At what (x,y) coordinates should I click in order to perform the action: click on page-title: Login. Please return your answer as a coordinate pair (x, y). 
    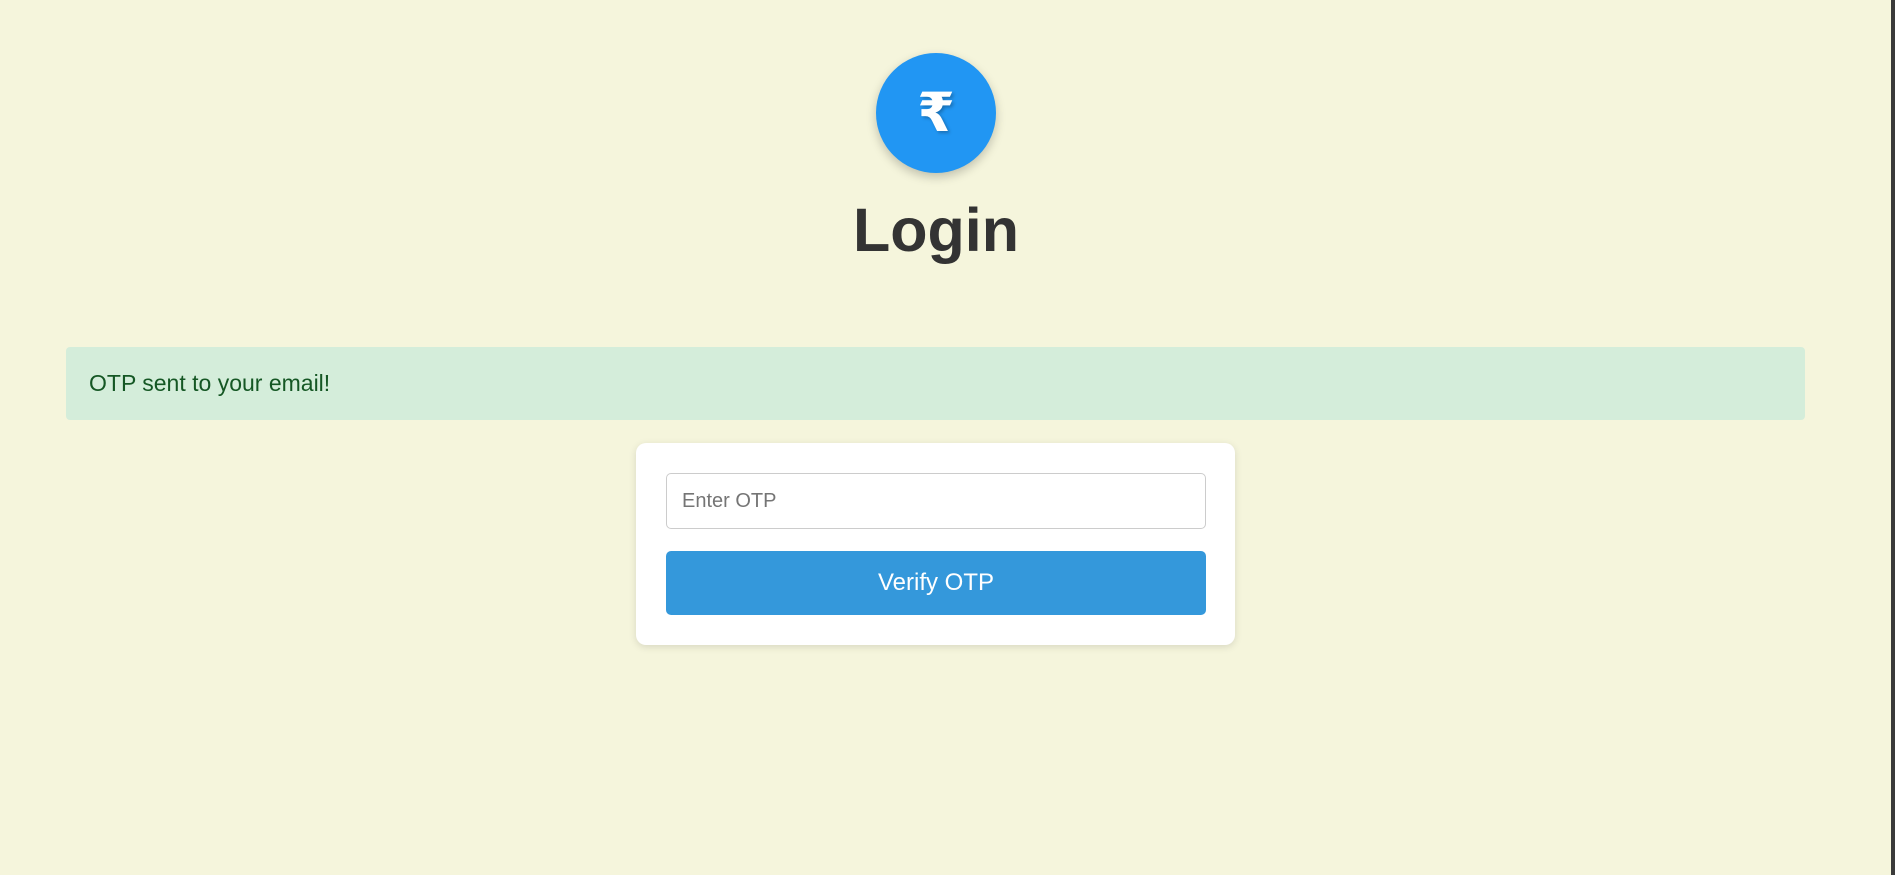
    Looking at the image, I should click on (936, 230).